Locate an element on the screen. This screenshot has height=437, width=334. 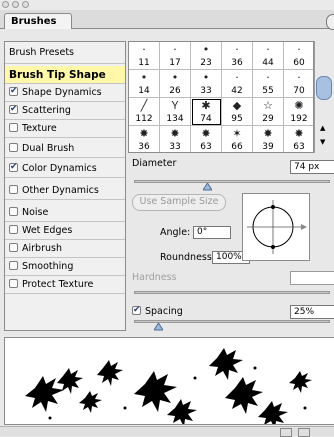
brush-size-label: 55 is located at coordinates (268, 91).